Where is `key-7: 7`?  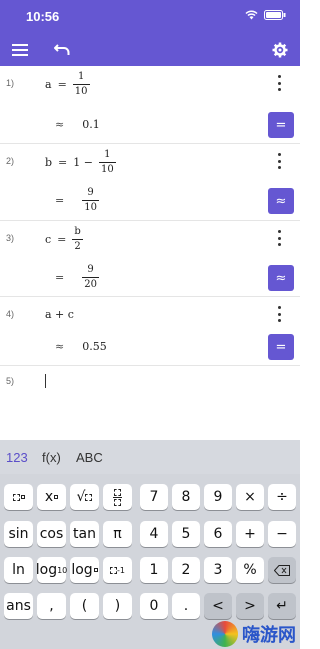
key-7: 7 is located at coordinates (154, 497).